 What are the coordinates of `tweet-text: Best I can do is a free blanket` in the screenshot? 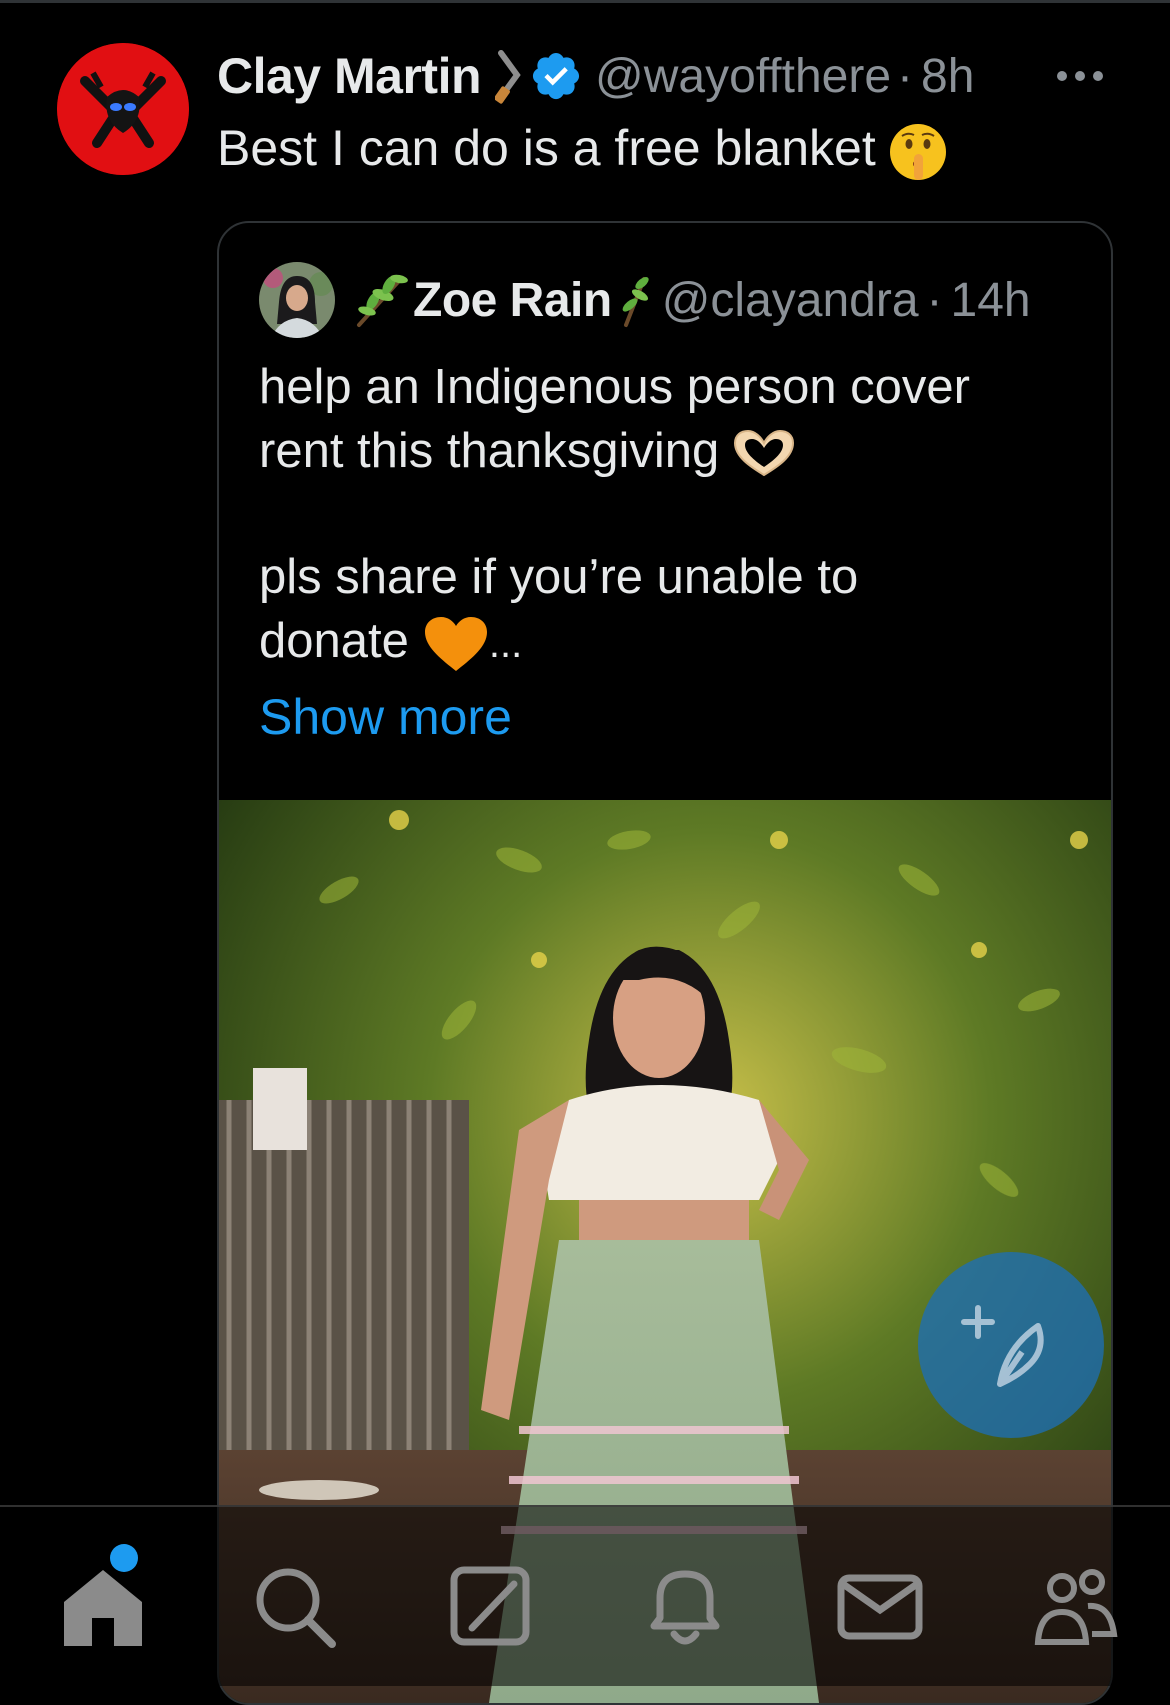 It's located at (582, 149).